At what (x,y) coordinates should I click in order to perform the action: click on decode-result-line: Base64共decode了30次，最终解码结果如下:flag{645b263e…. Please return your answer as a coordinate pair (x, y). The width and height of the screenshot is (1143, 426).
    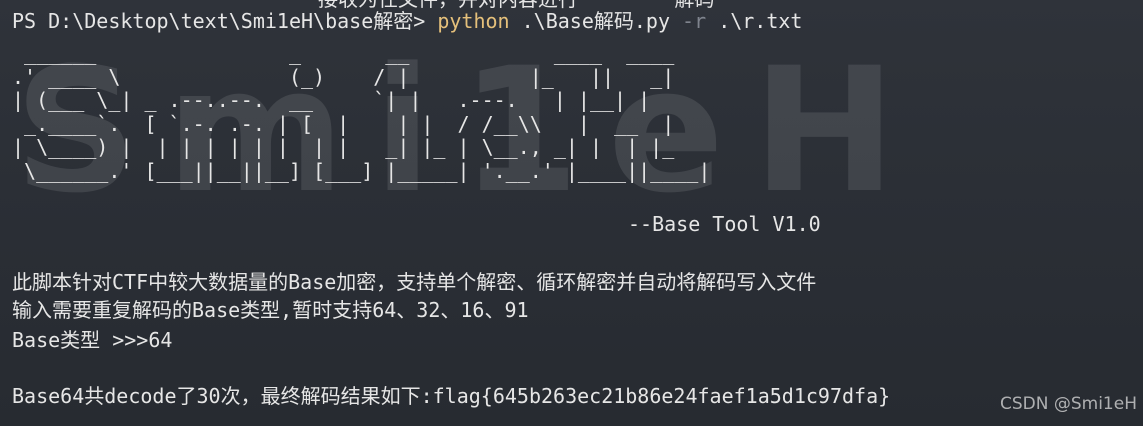
    Looking at the image, I should click on (451, 396).